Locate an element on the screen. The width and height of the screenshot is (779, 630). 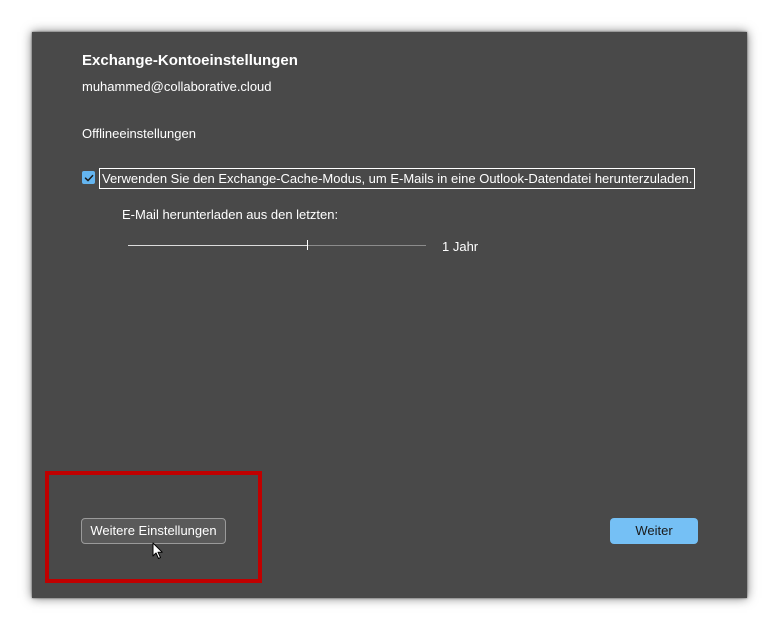
download-range-slider is located at coordinates (277, 245).